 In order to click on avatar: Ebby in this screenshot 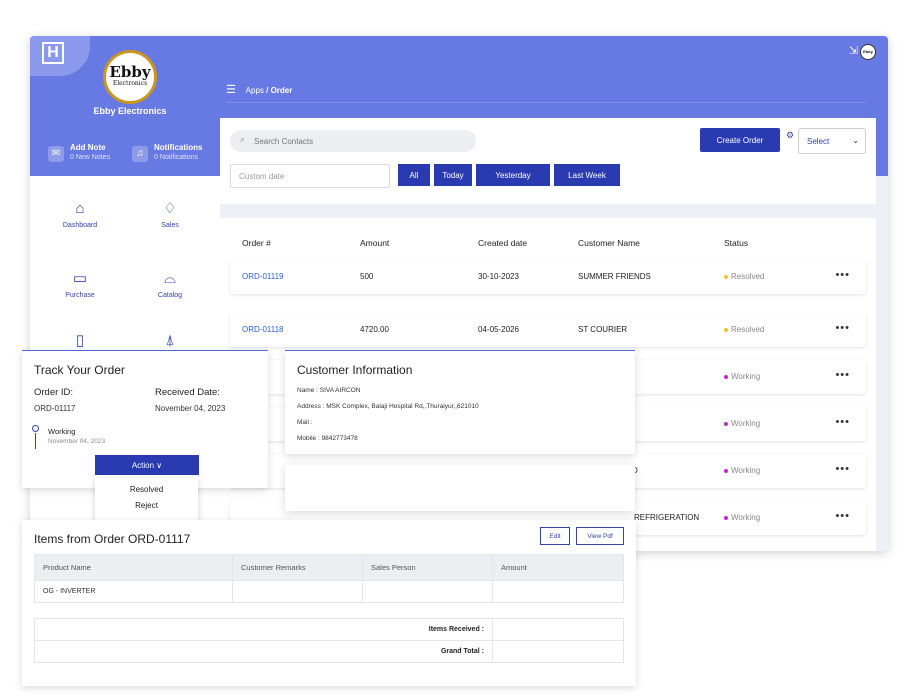, I will do `click(868, 52)`.